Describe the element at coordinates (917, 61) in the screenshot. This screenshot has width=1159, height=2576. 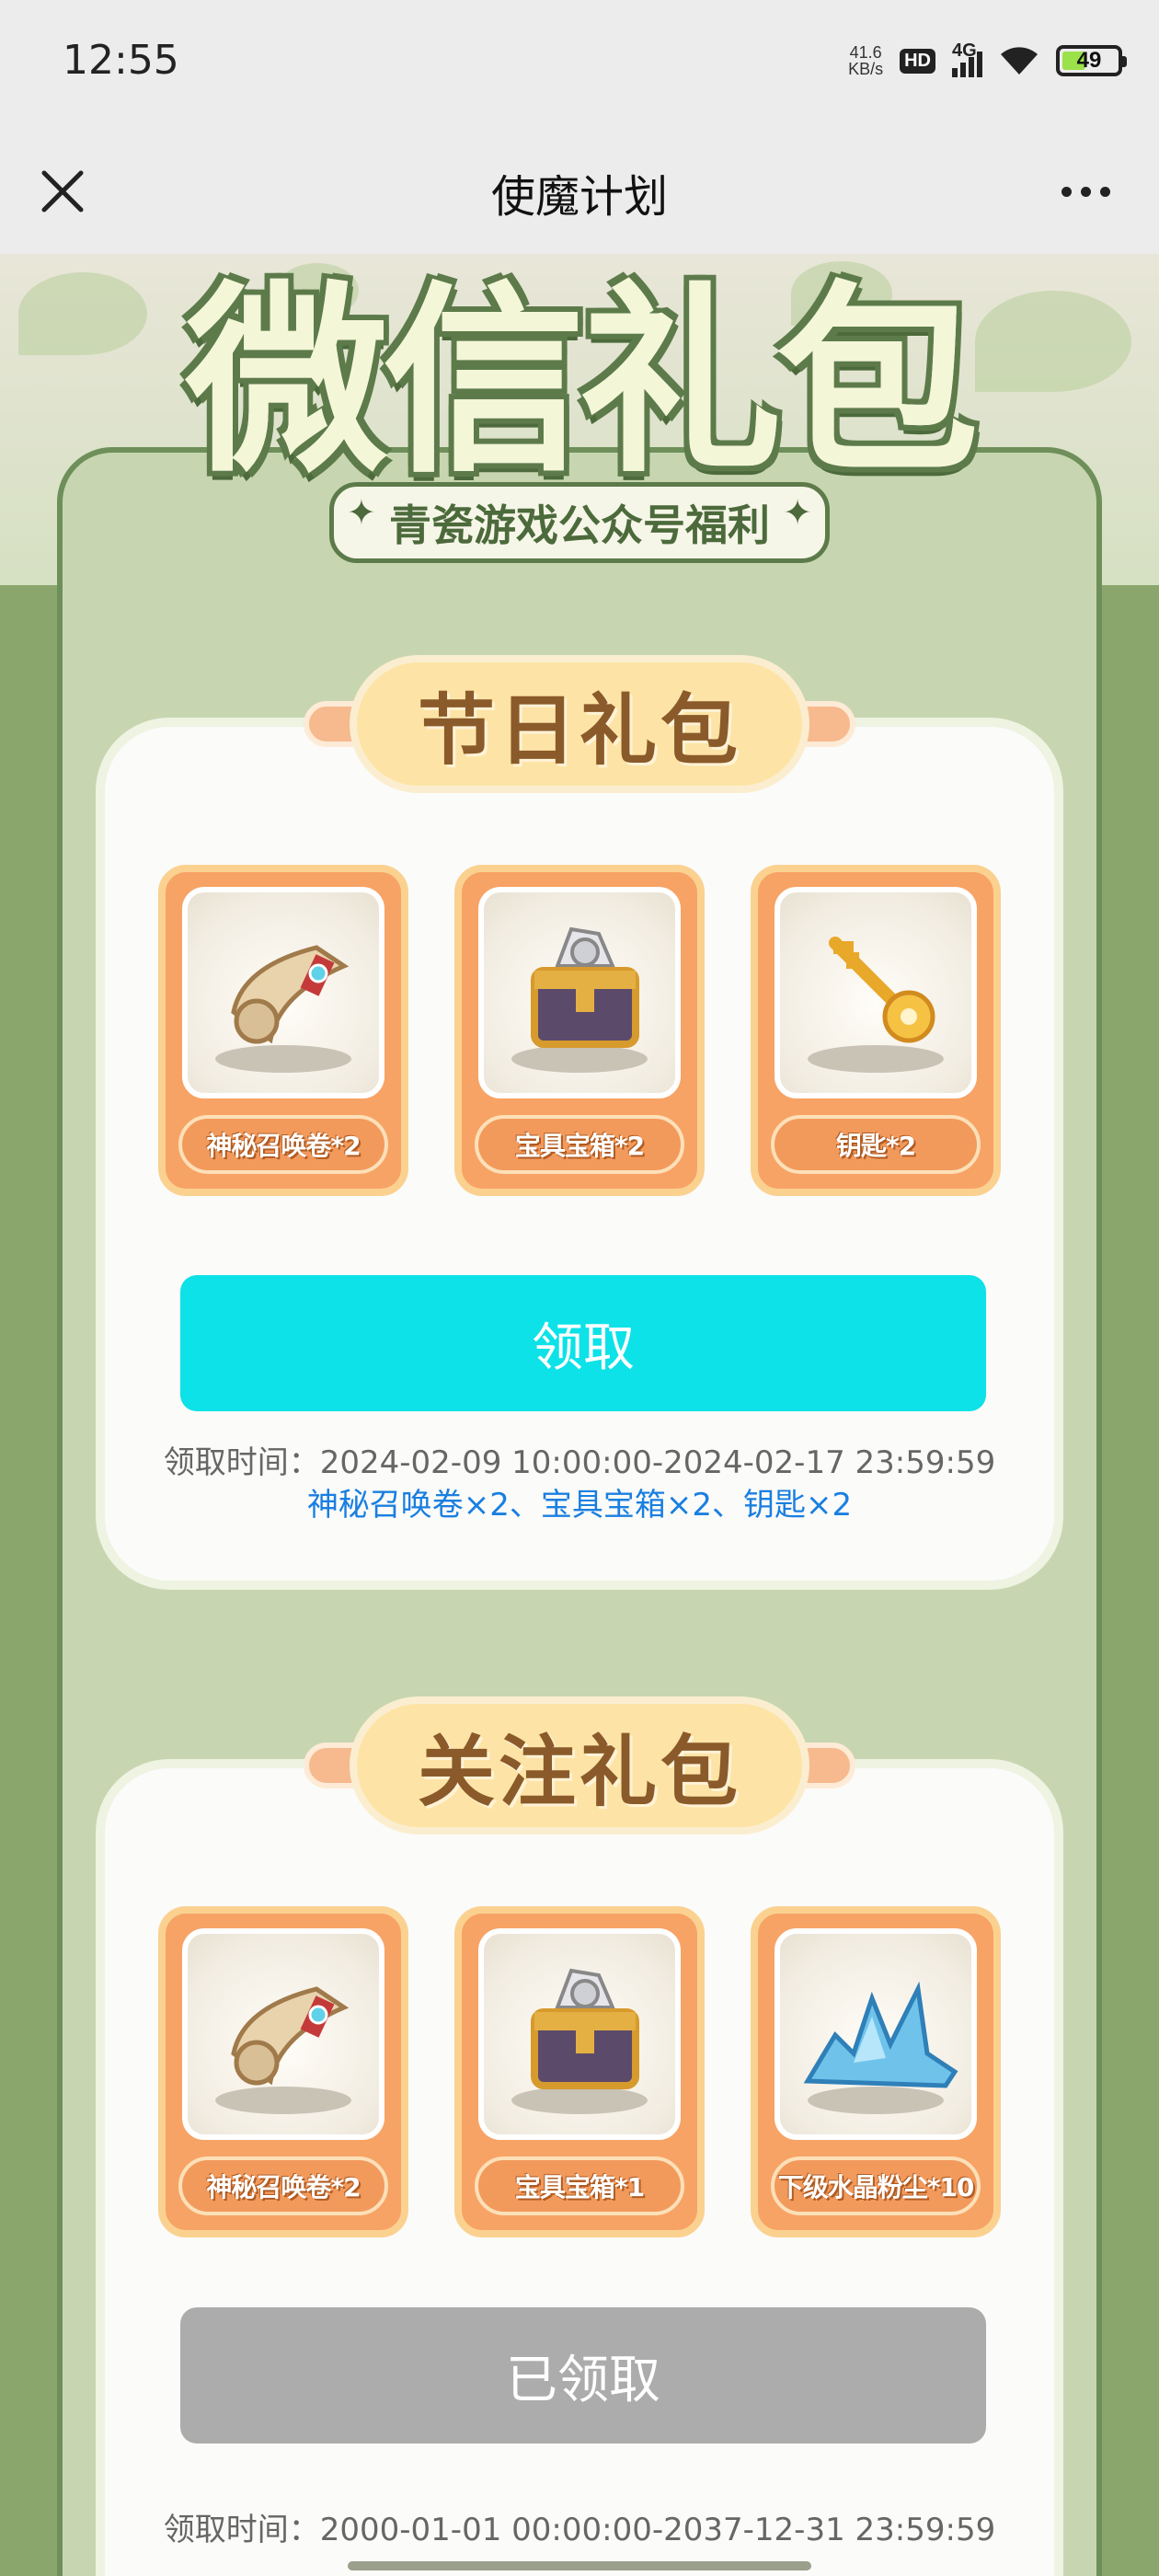
I see `hd-badge: HD` at that location.